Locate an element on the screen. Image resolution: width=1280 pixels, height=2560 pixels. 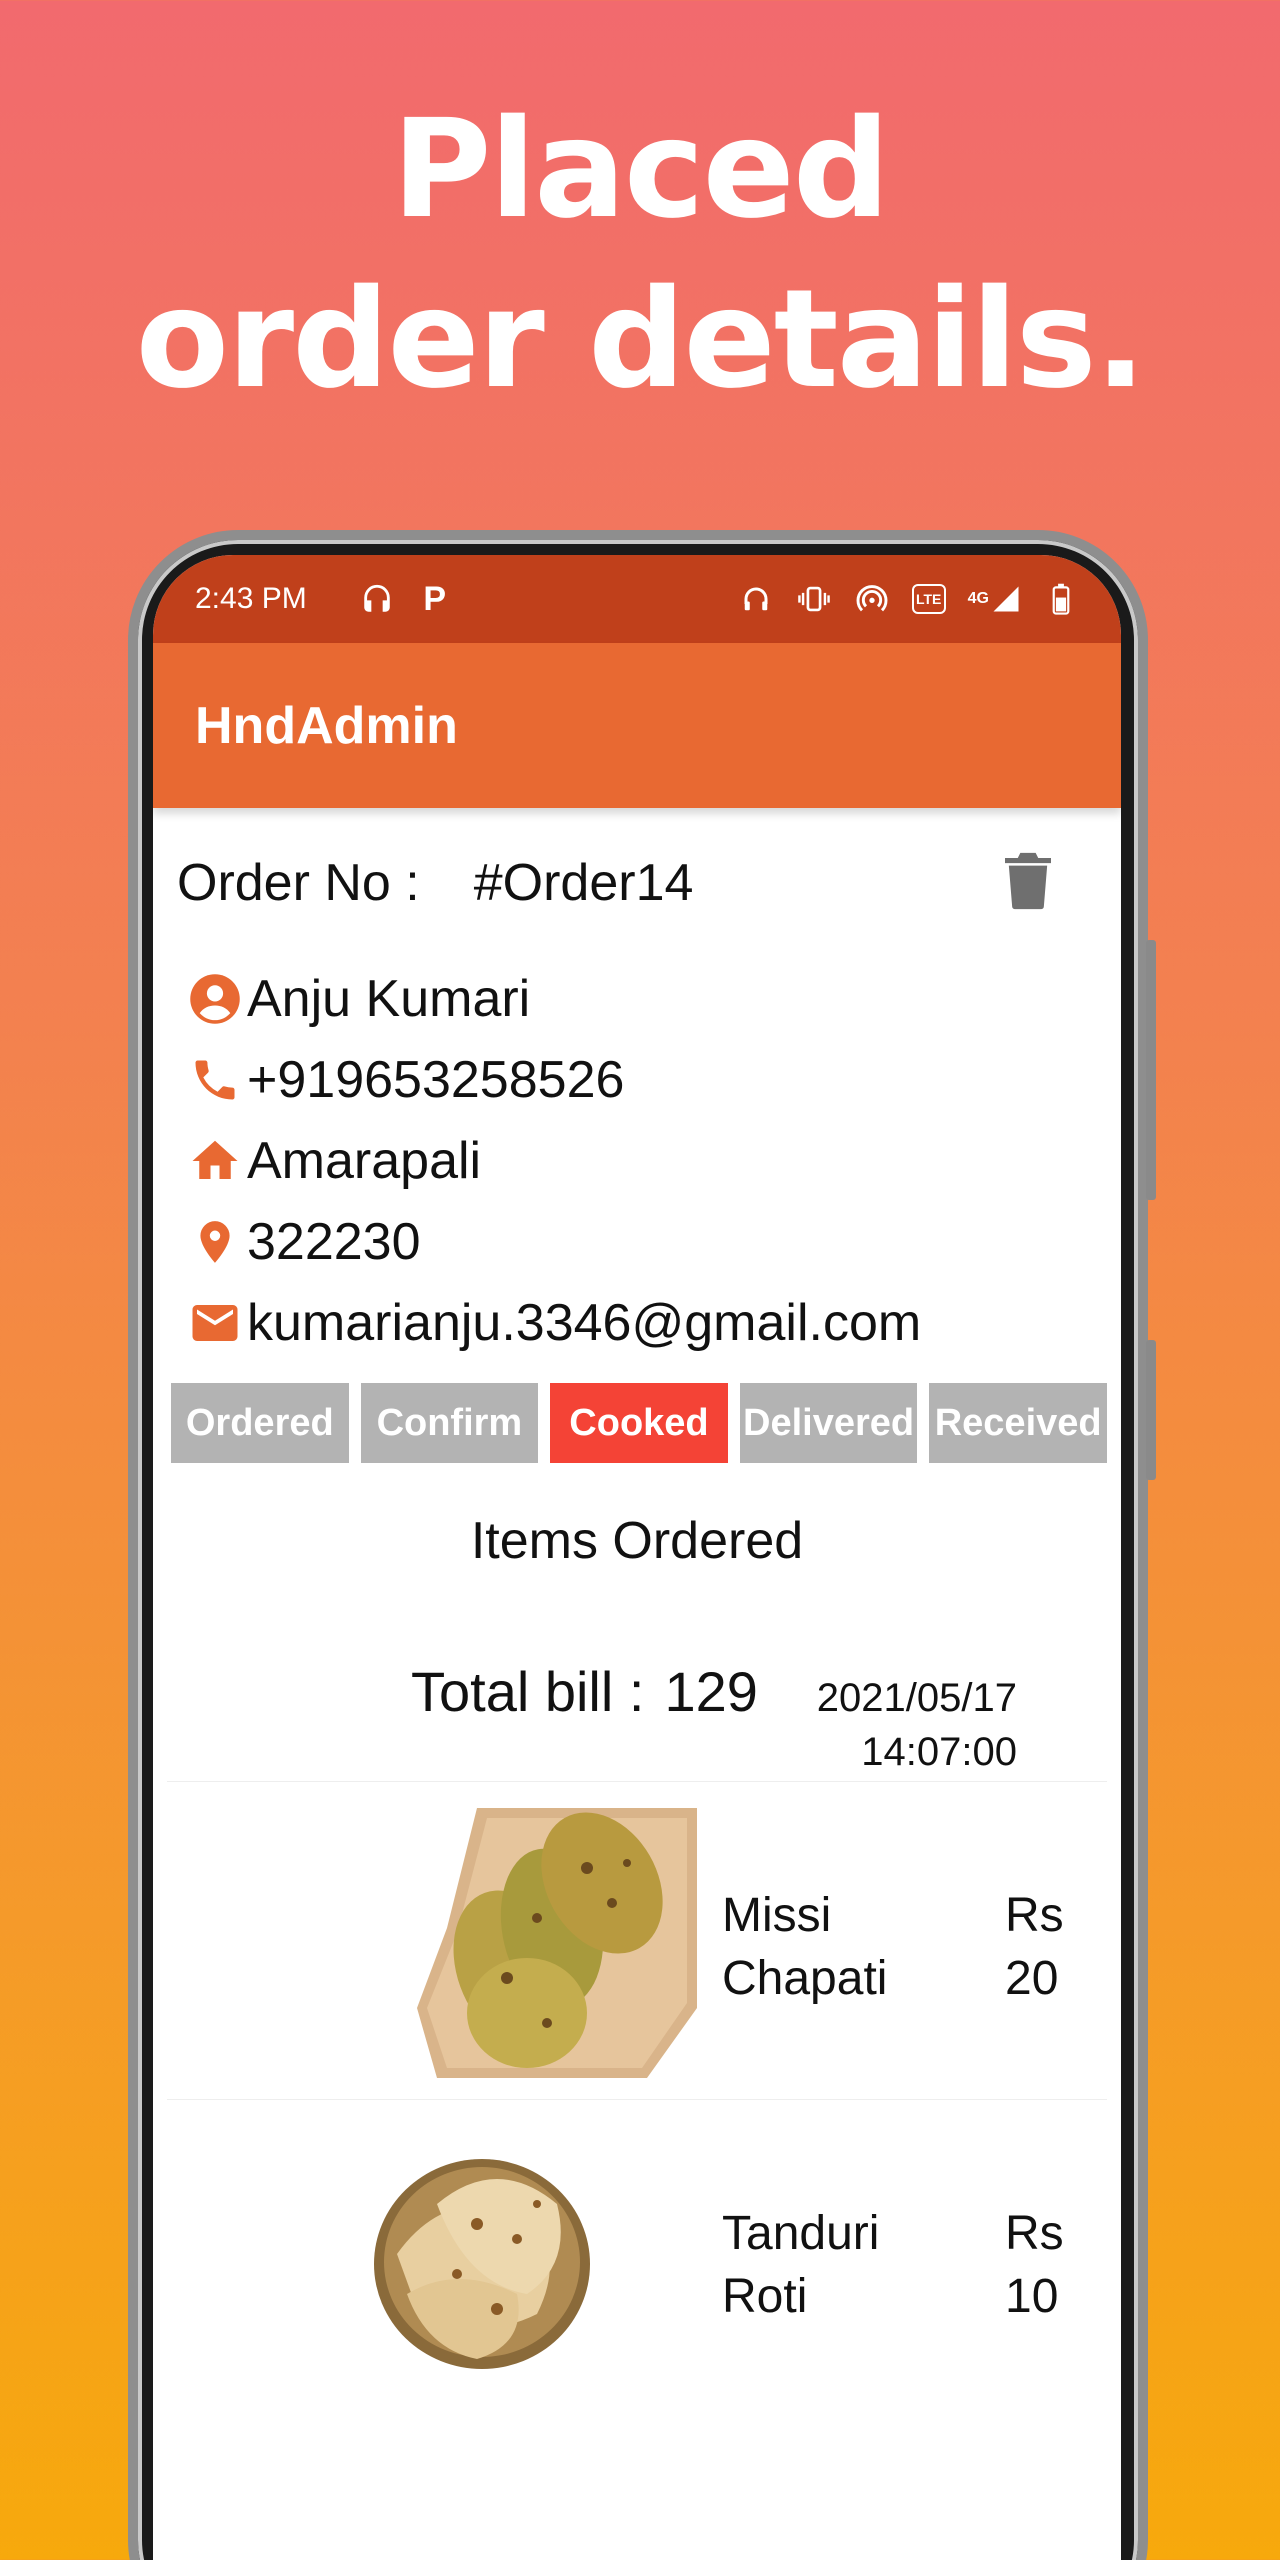
headline: Placed order details. is located at coordinates (640, 255).